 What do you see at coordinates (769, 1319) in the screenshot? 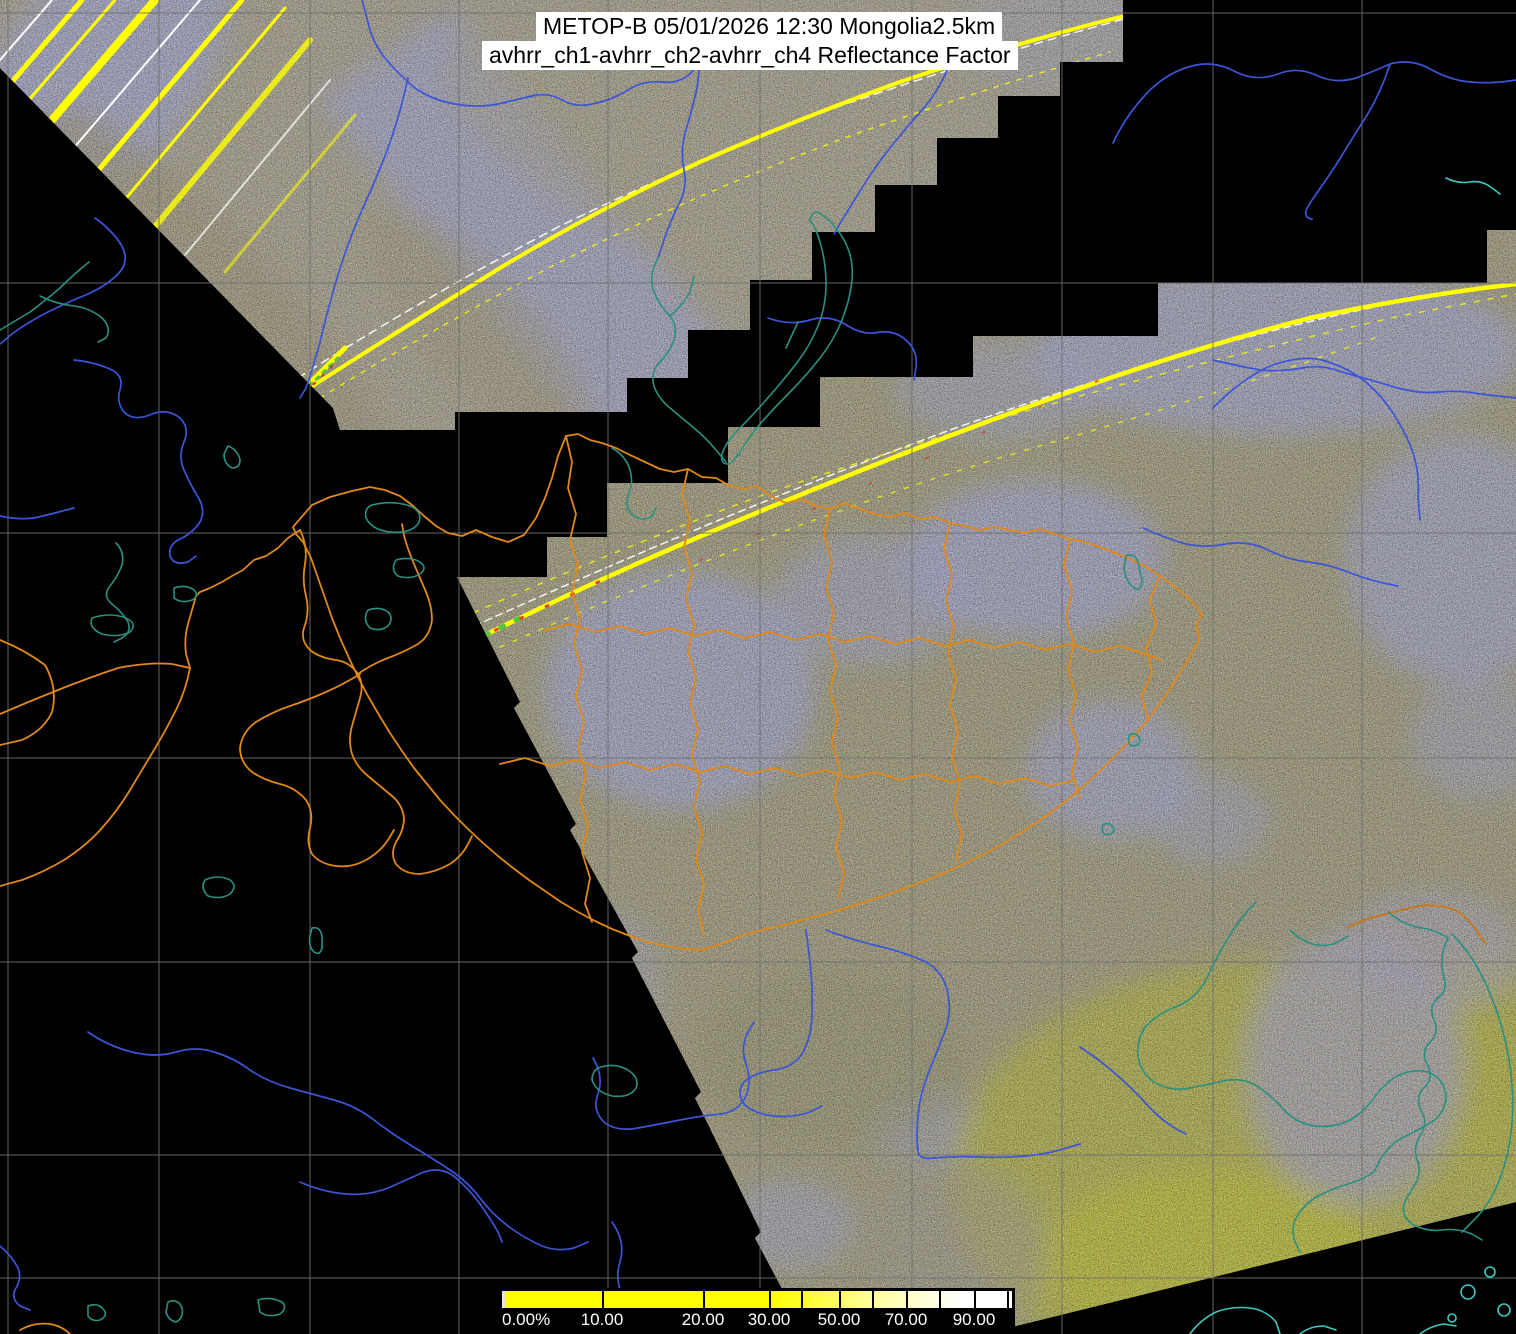
I see `colorbar-label: 30.00` at bounding box center [769, 1319].